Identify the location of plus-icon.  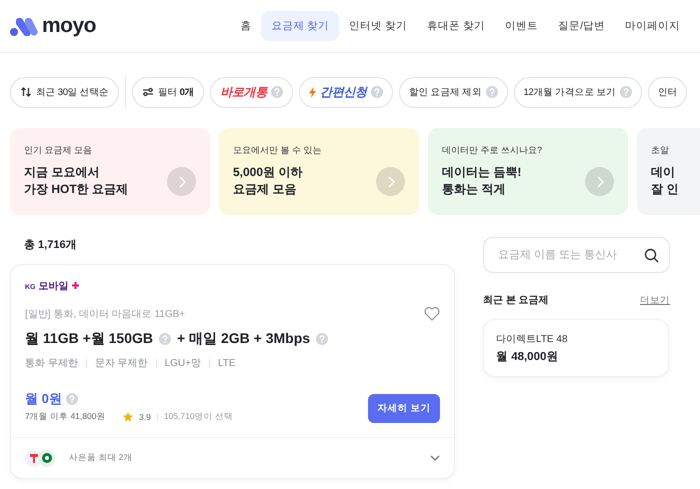
(75, 285).